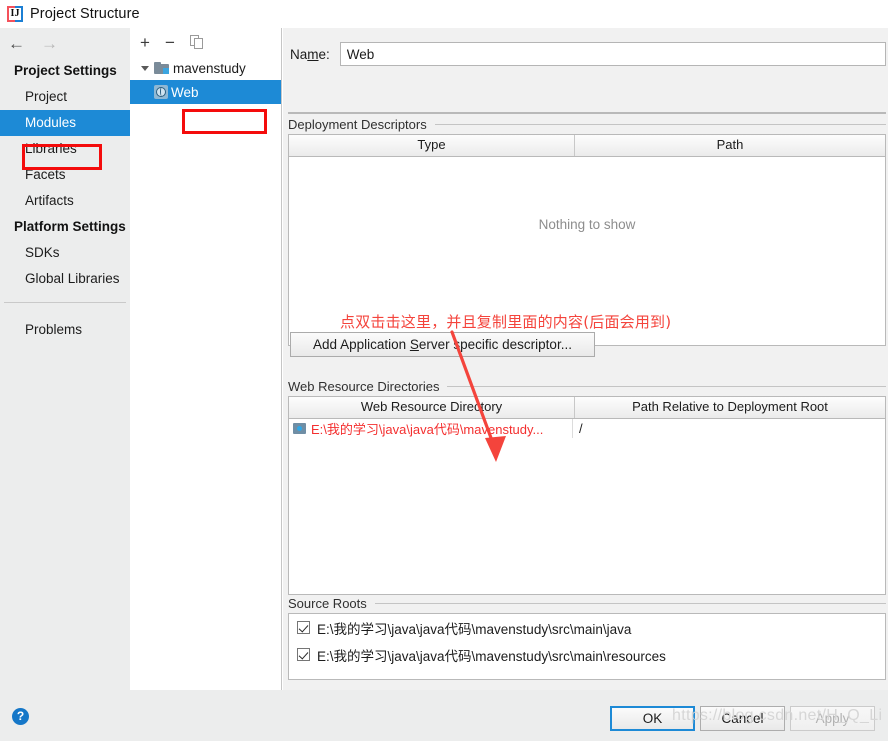 This screenshot has height=741, width=888. I want to click on column-header-web-resource-directory: Web Resource Directory, so click(431, 407).